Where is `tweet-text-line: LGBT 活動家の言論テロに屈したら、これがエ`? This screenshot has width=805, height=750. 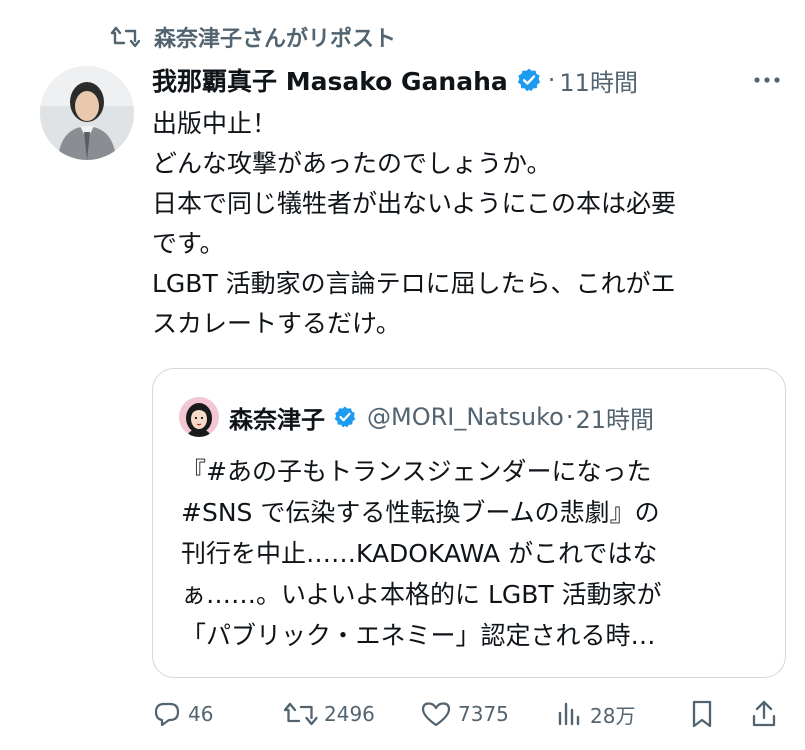
tweet-text-line: LGBT 活動家の言論テロに屈したら、これがエ is located at coordinates (414, 283).